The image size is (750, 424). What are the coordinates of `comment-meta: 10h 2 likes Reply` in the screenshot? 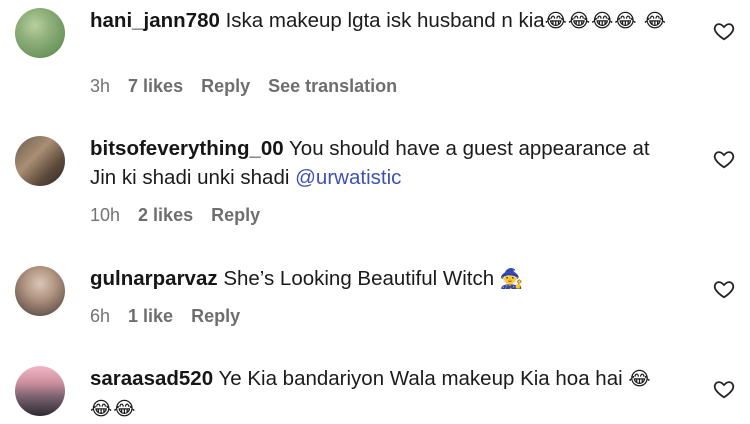 It's located at (175, 215).